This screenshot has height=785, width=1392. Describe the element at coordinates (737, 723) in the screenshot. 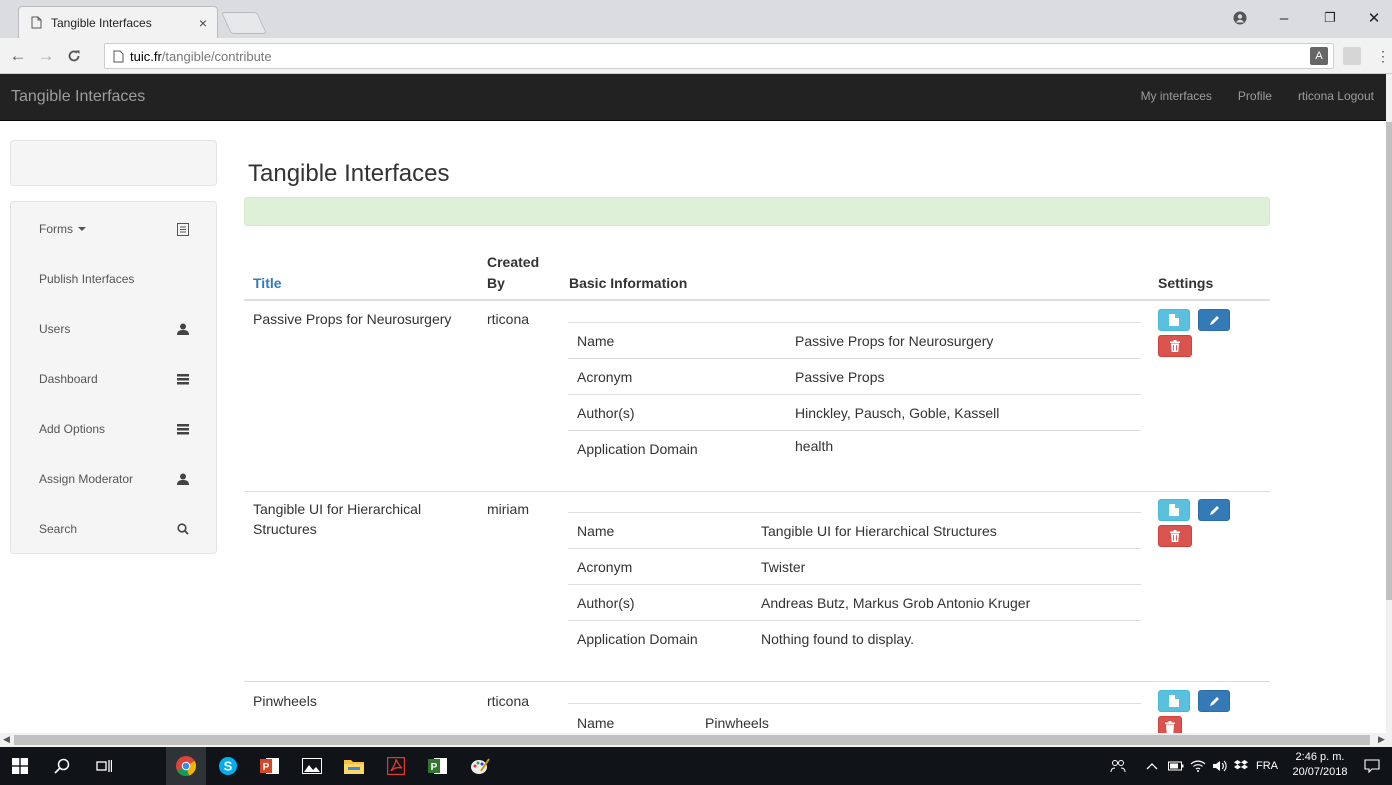

I see `info-value: Pinwheels` at that location.